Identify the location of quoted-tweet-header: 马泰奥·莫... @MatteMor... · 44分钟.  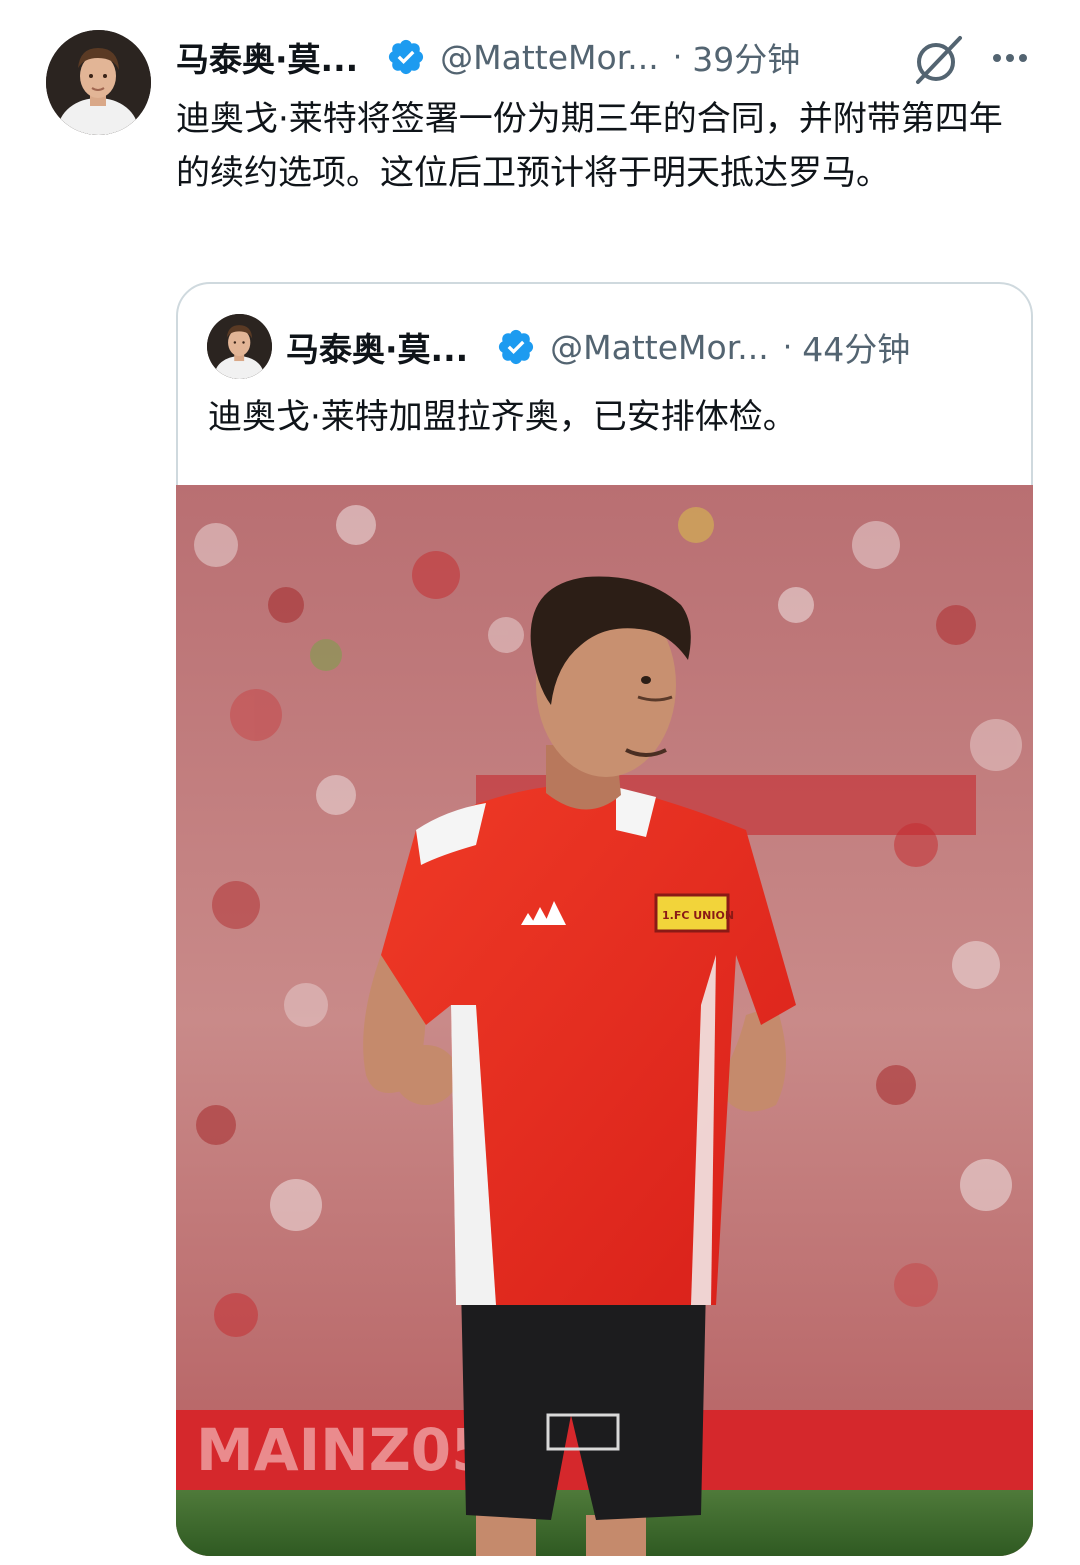
(656, 347).